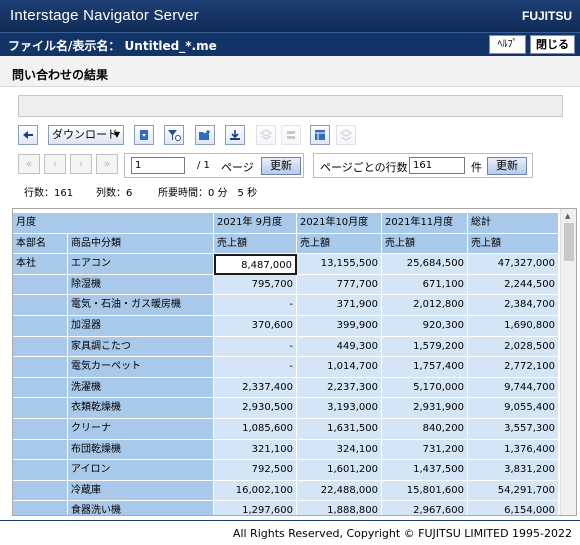  Describe the element at coordinates (339, 470) in the screenshot. I see `value-cell: 1,601,200` at that location.